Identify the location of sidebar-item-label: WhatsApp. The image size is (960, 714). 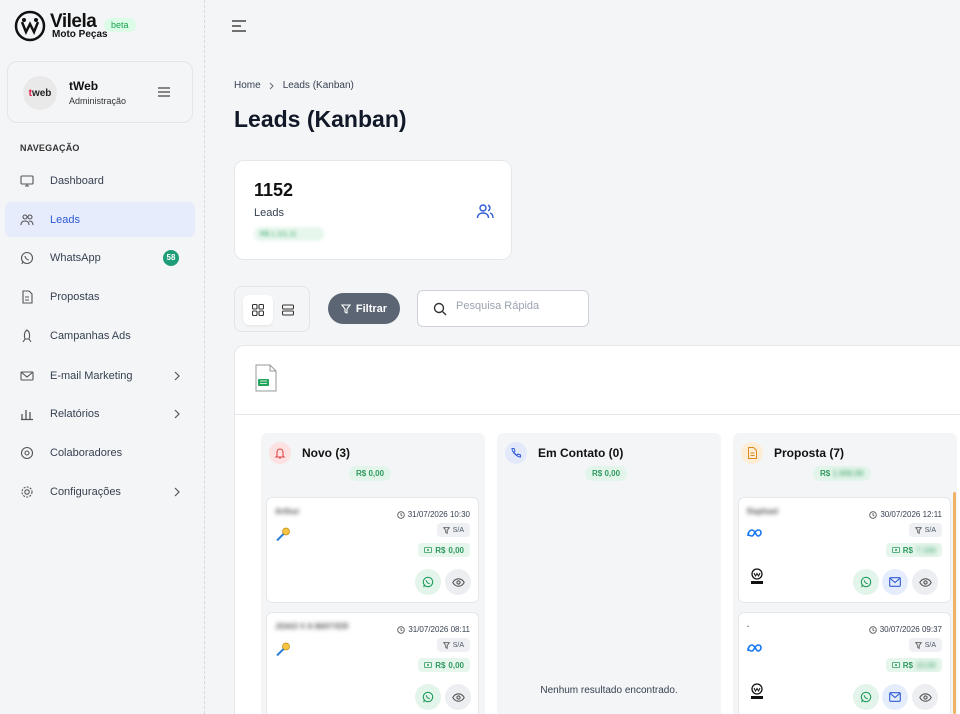
(75, 257).